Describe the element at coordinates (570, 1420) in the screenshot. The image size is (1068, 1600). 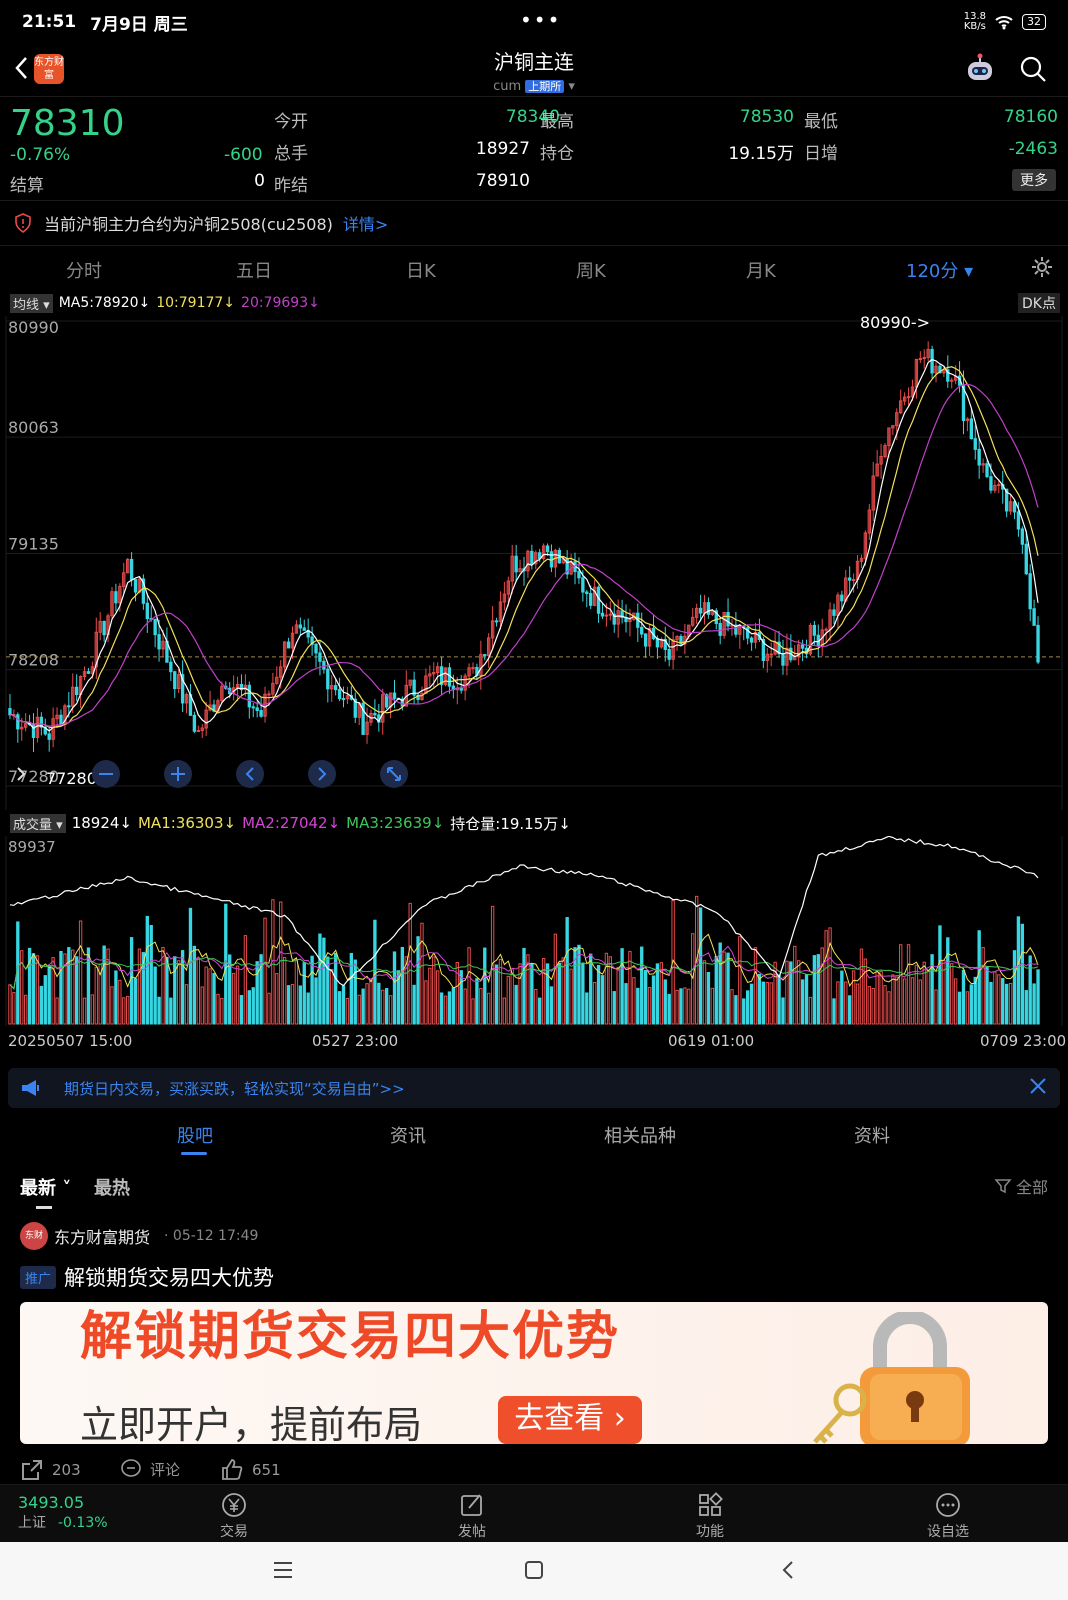
I see `banner-view-button: 去查看 ›` at that location.